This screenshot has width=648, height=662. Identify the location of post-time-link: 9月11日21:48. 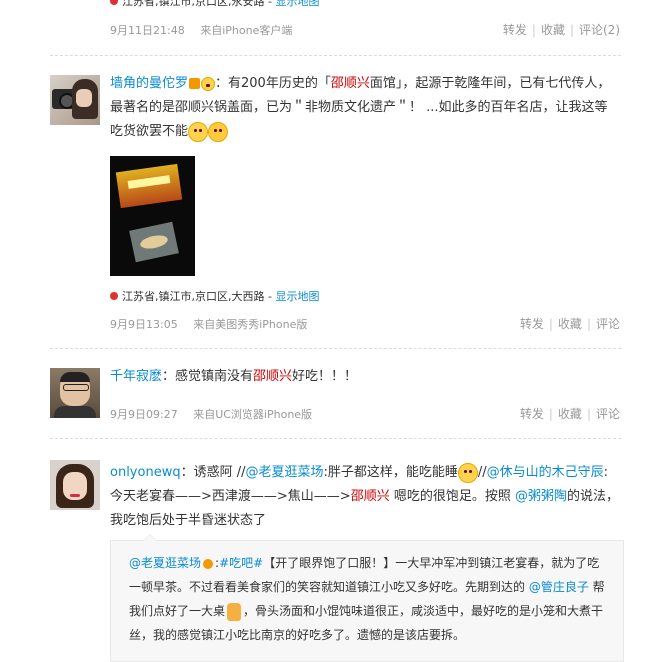
(147, 30).